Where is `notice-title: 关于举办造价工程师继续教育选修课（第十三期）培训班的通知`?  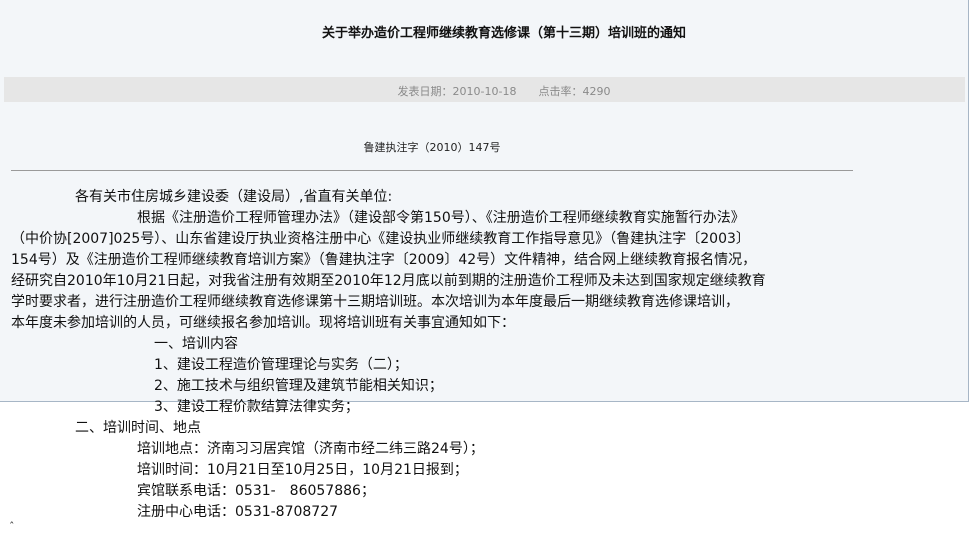 notice-title: 关于举办造价工程师继续教育选修课（第十三期）培训班的通知 is located at coordinates (503, 33).